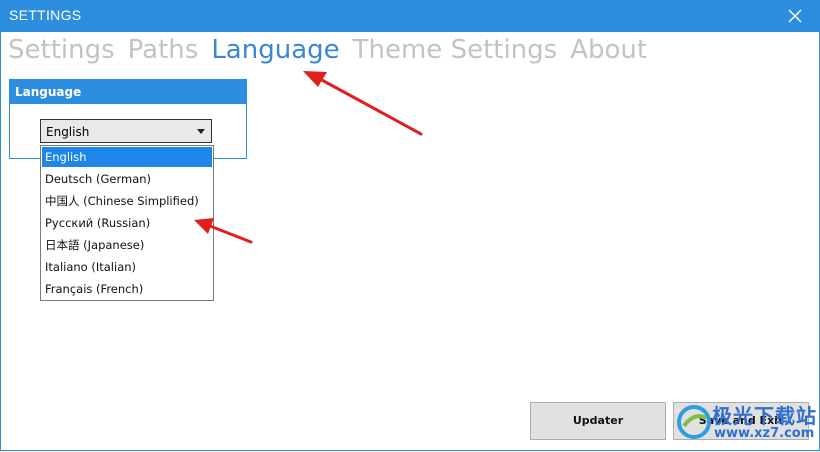 This screenshot has width=820, height=452. I want to click on watermark-icon, so click(694, 422).